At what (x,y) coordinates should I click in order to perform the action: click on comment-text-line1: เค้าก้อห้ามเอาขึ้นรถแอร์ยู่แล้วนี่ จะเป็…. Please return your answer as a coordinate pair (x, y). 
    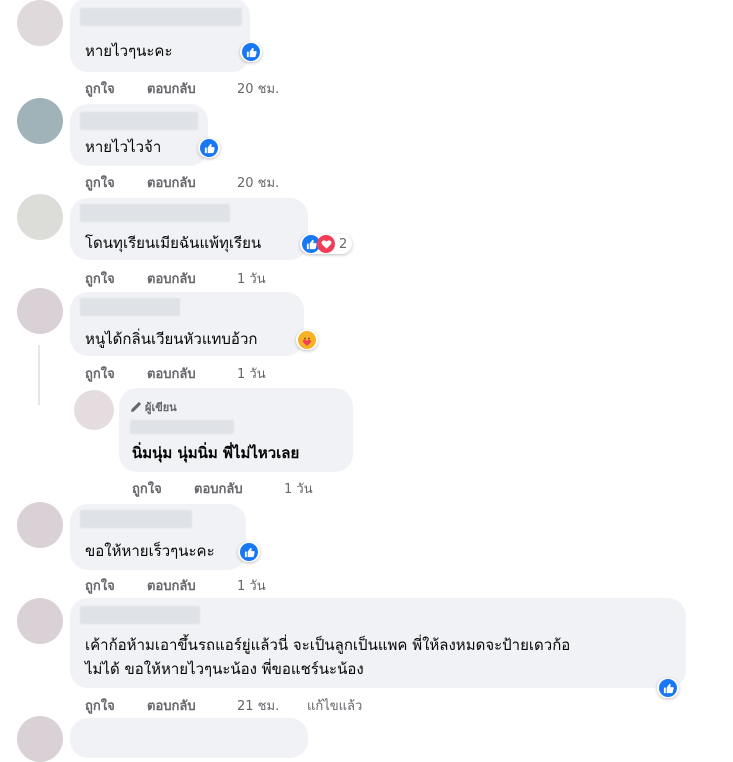
    Looking at the image, I should click on (328, 645).